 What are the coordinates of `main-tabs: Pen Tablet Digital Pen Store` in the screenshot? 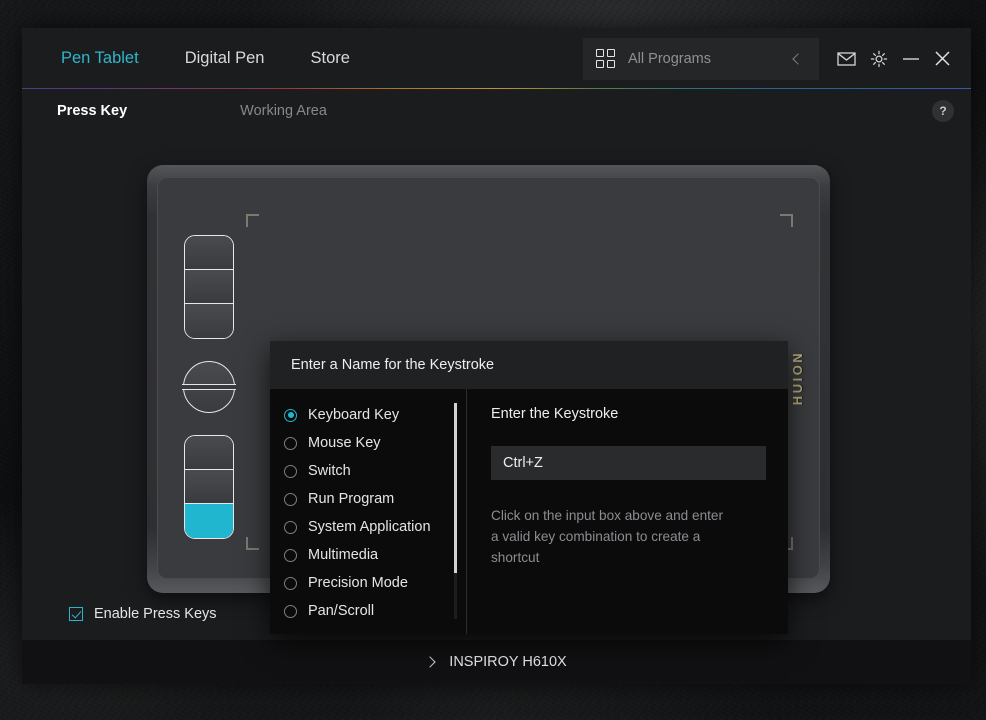 It's located at (205, 58).